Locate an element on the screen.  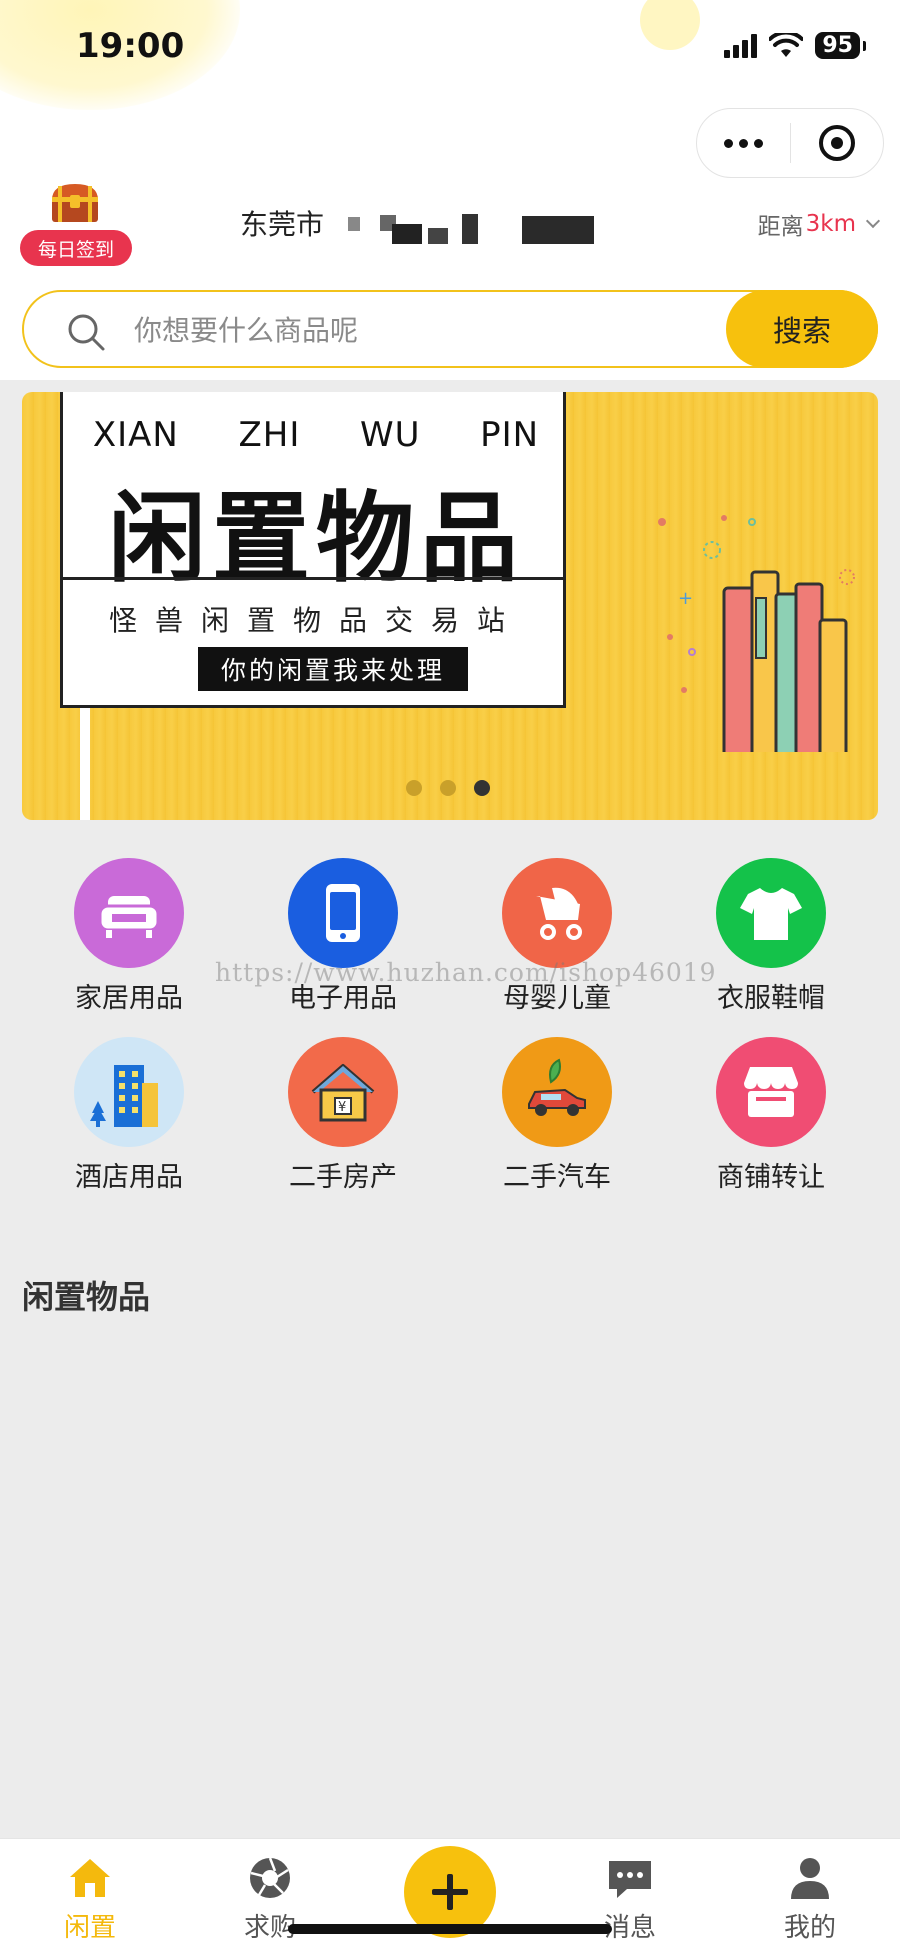
category-electronics: 电子用品 is located at coordinates (343, 936).